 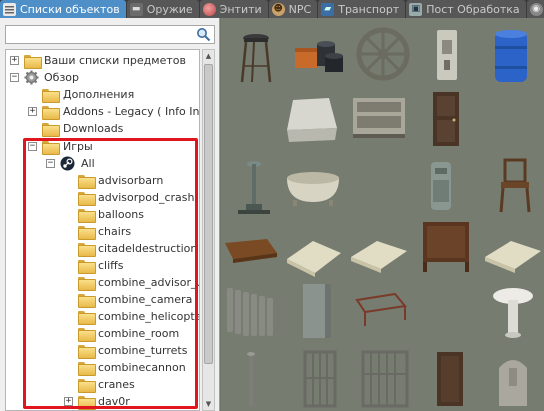 What do you see at coordinates (208, 214) in the screenshot?
I see `scrollbar-thumb` at bounding box center [208, 214].